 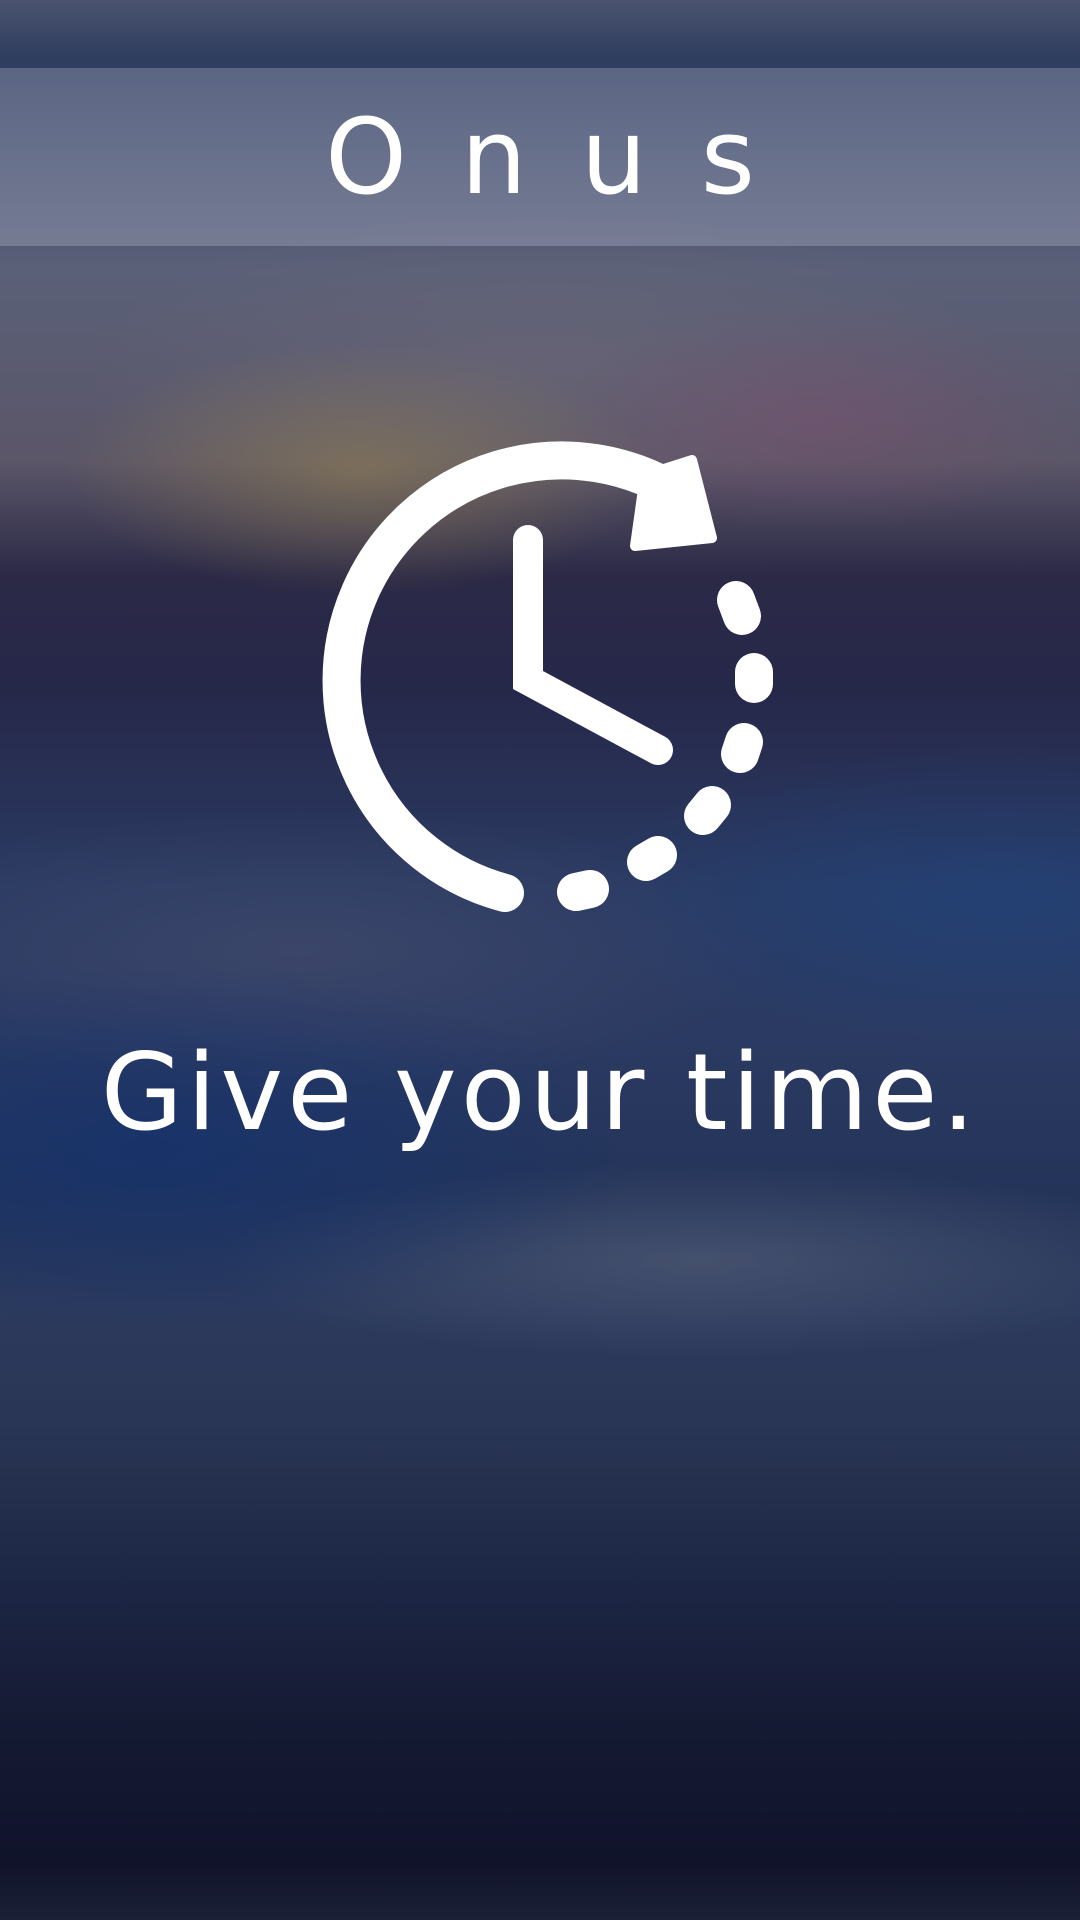 I want to click on tagline: Give your time., so click(x=540, y=1092).